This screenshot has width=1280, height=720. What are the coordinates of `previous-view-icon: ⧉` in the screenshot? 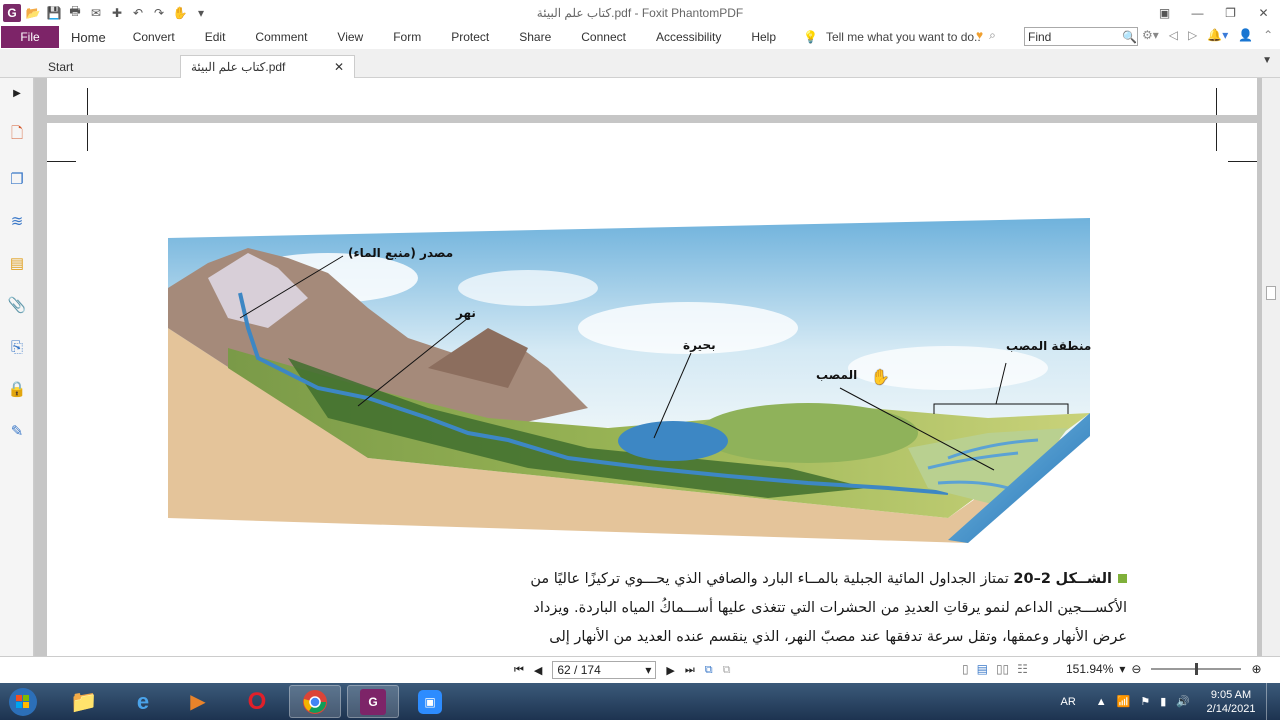 It's located at (709, 670).